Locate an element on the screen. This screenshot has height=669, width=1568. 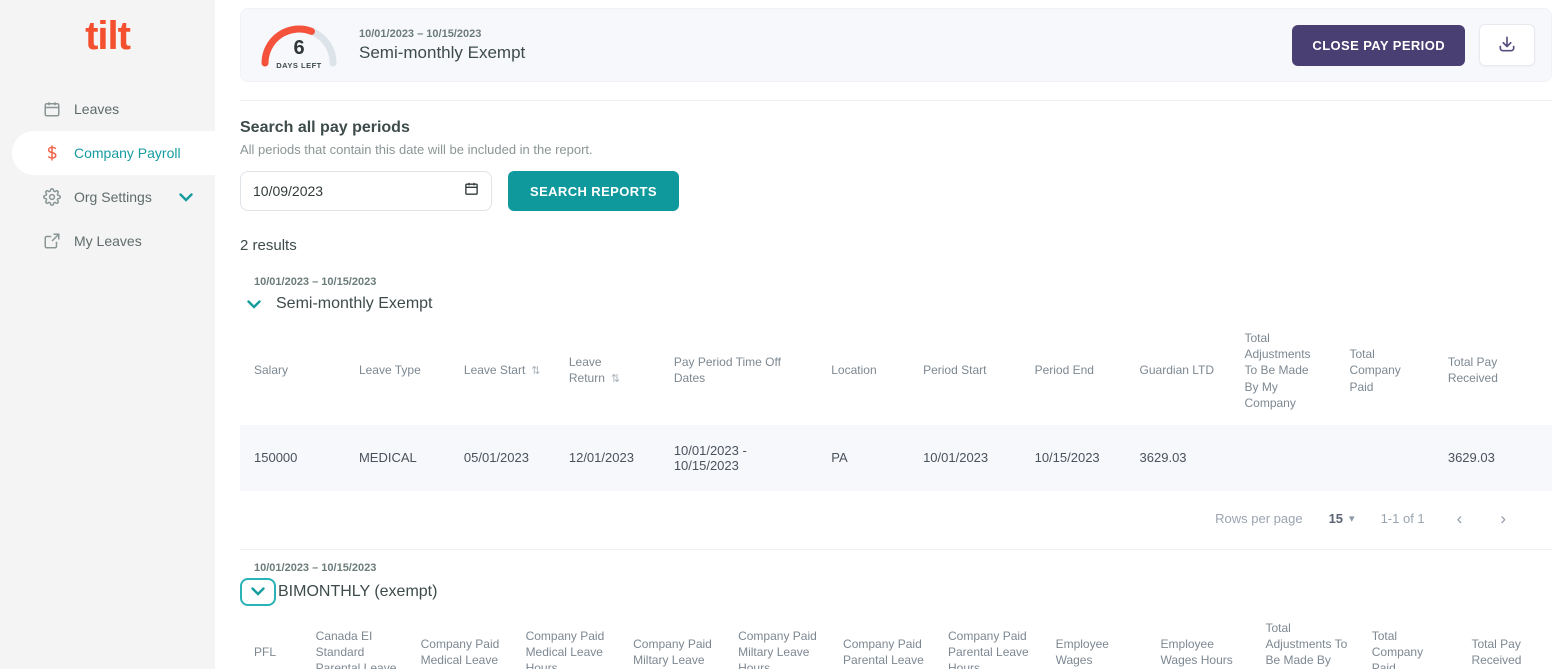
column-label: Employee Wages Hours is located at coordinates (1196, 652).